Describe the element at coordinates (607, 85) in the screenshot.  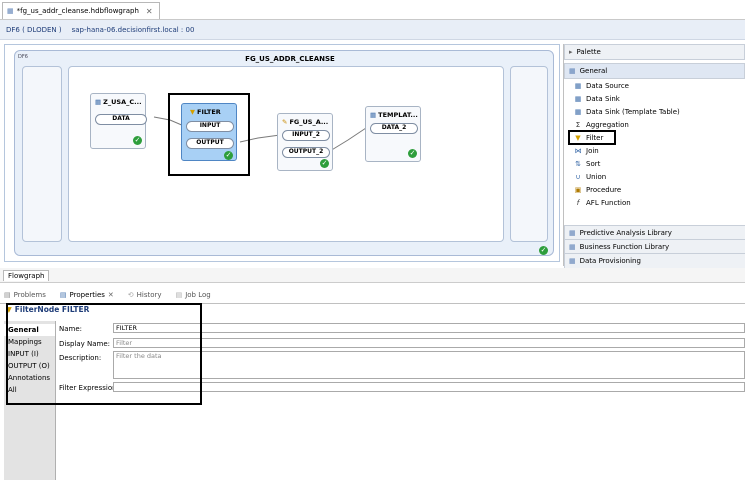
I see `palette-item-label: Data Source` at that location.